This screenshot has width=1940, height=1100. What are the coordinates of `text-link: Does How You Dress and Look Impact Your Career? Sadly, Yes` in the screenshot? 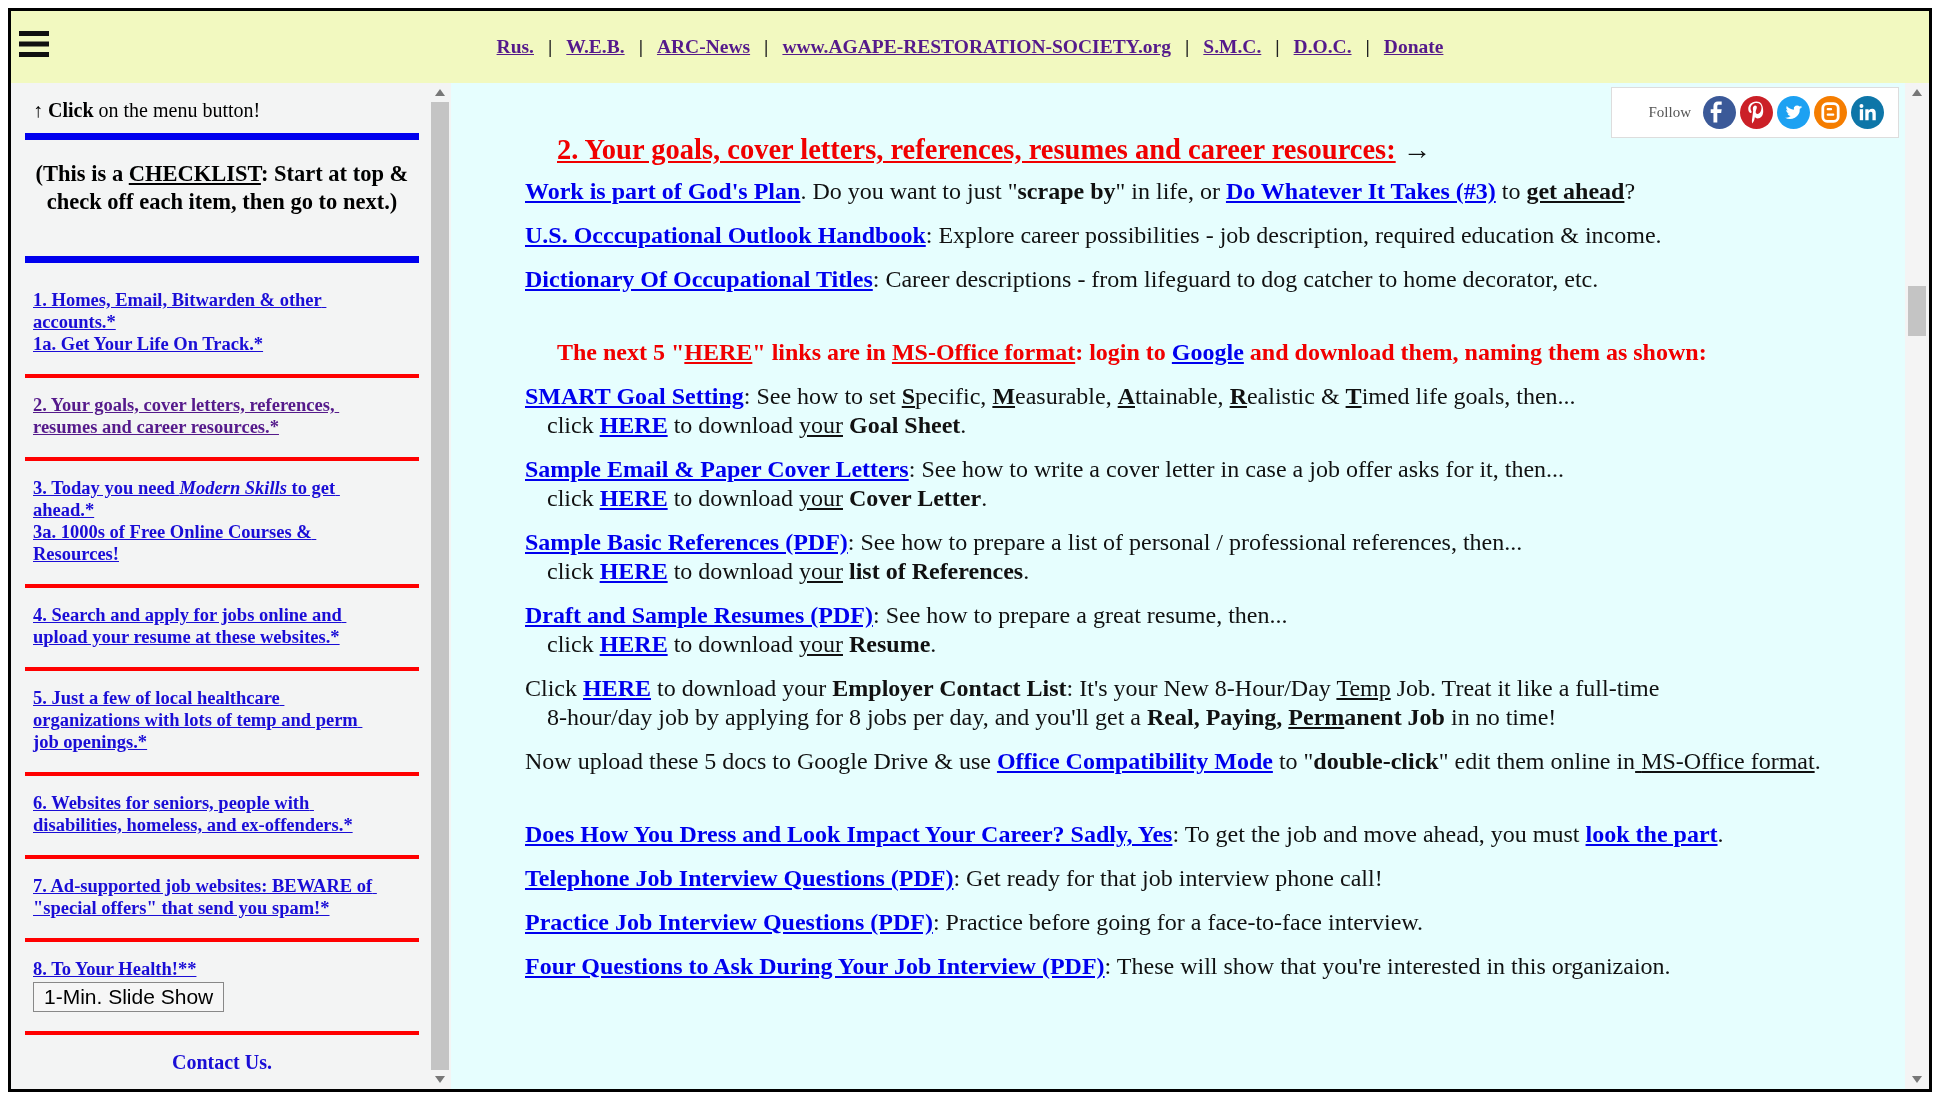 It's located at (849, 834).